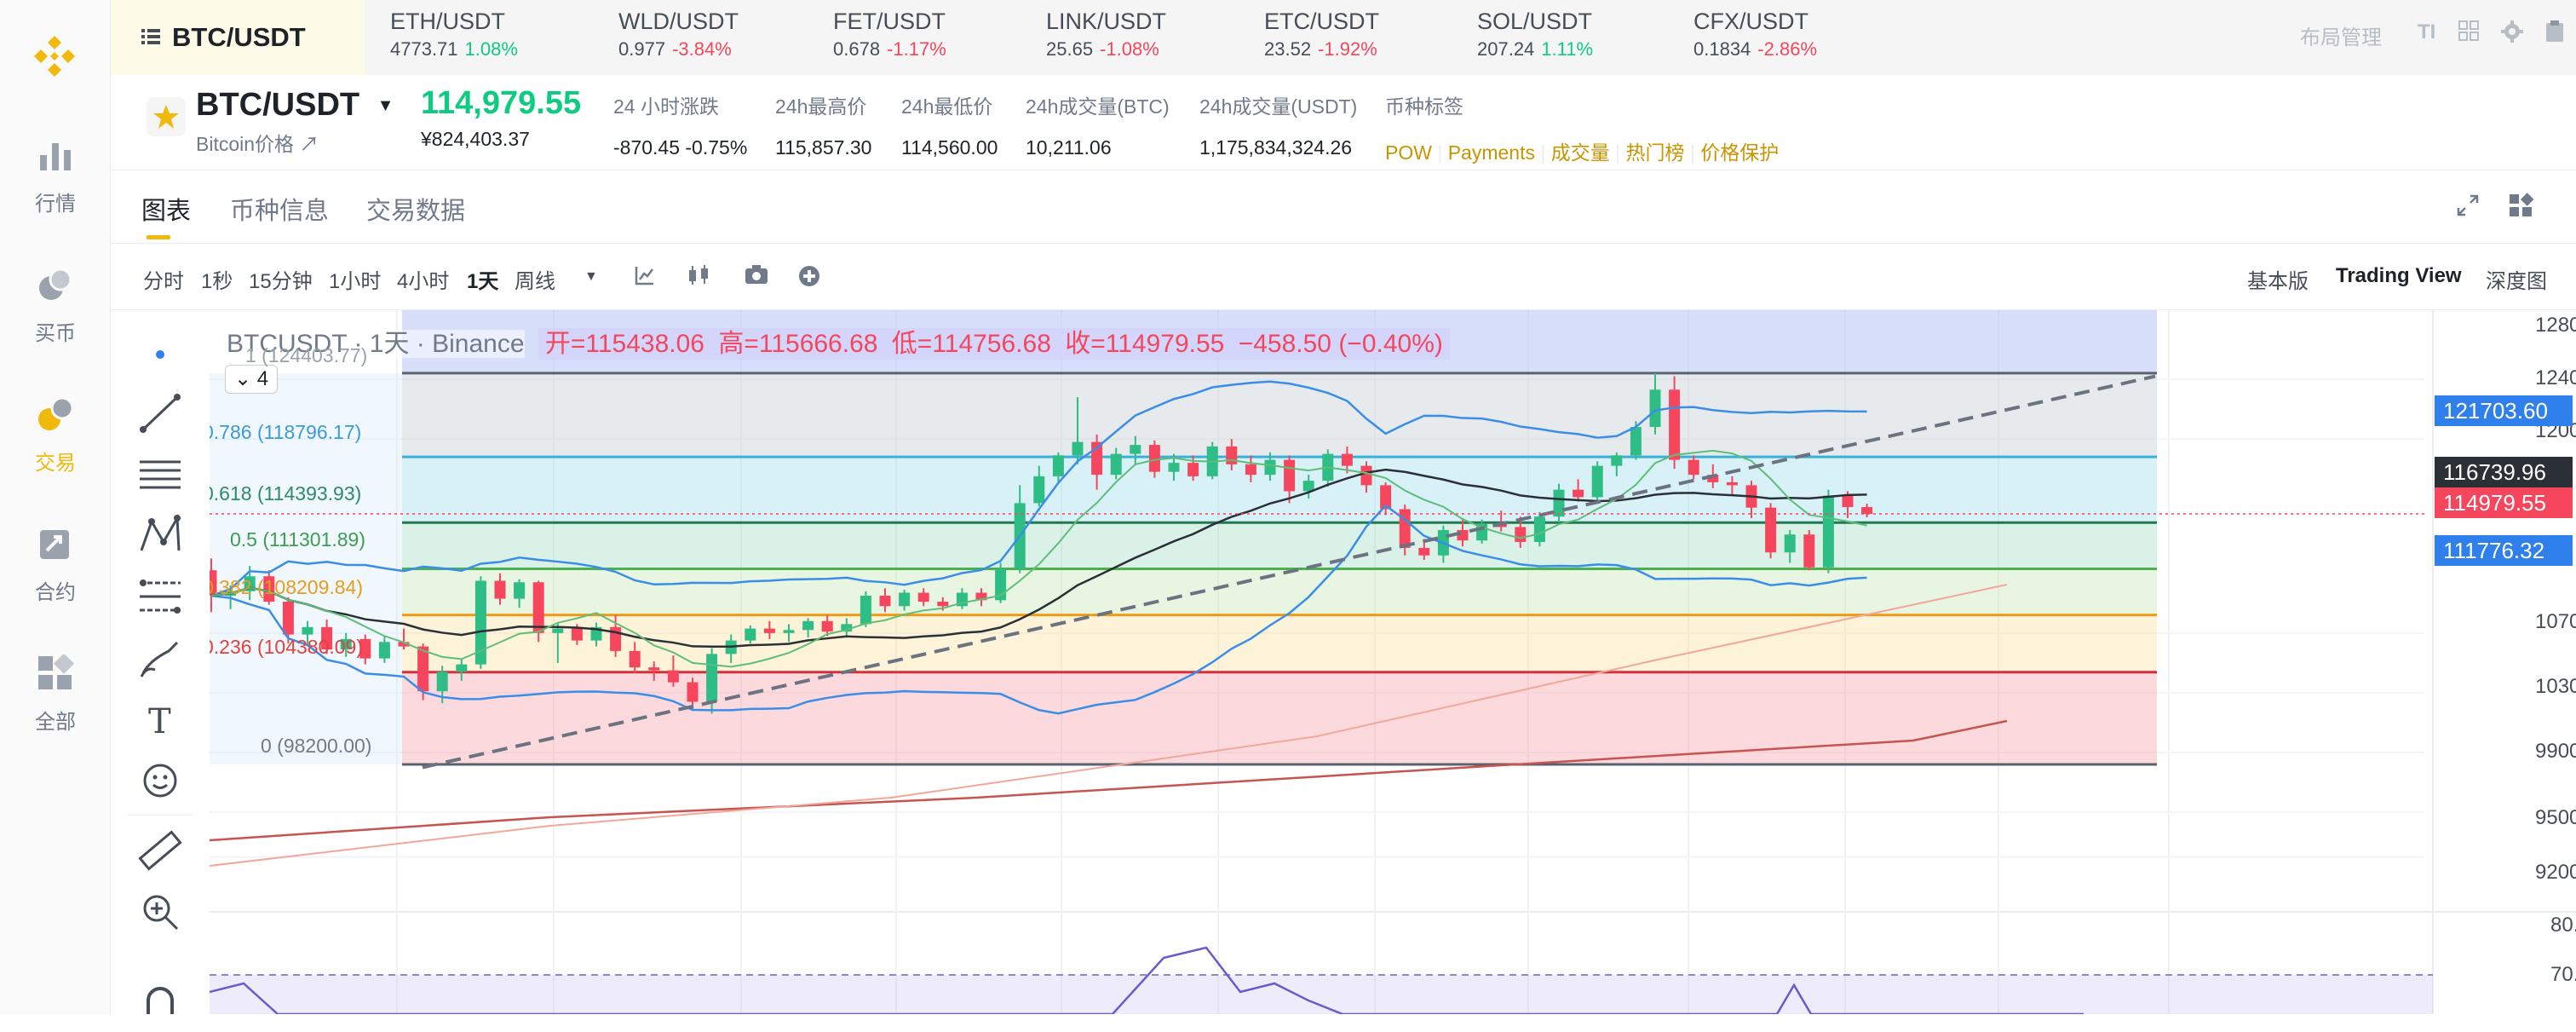  What do you see at coordinates (163, 279) in the screenshot?
I see `interval-time: 分时` at bounding box center [163, 279].